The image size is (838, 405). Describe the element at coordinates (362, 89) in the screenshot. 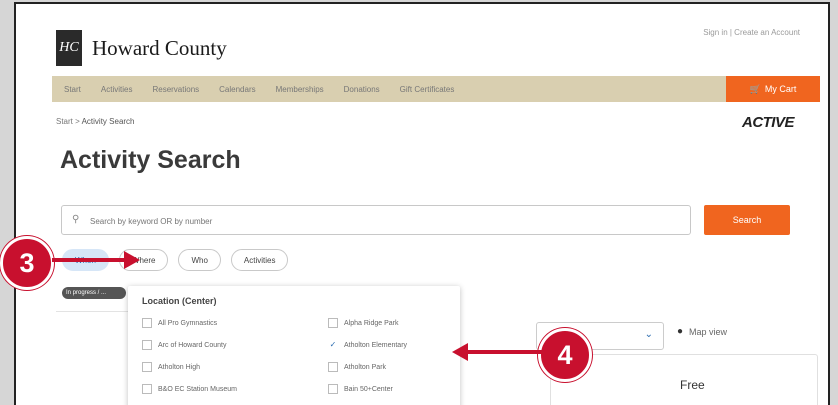

I see `nav-donations: Donations` at that location.